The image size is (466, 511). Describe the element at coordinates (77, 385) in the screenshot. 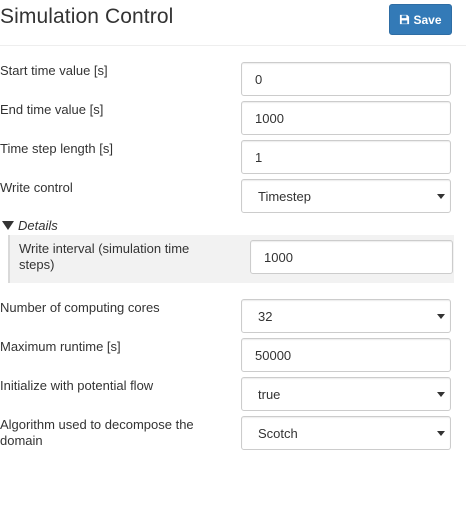

I see `potential-flow-label: Initialize with potential flow` at that location.